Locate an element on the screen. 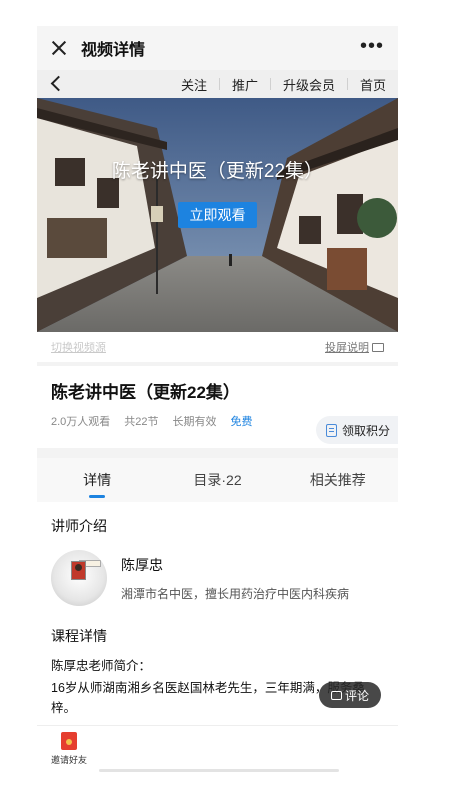  invite-friends-button: 邀请好友 is located at coordinates (69, 749).